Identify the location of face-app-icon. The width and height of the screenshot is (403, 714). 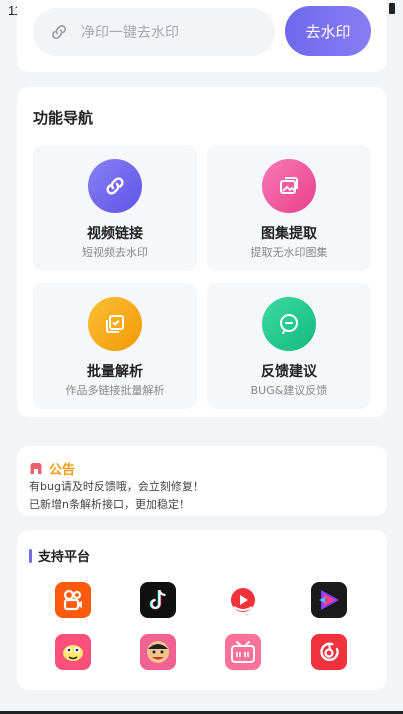
(158, 652).